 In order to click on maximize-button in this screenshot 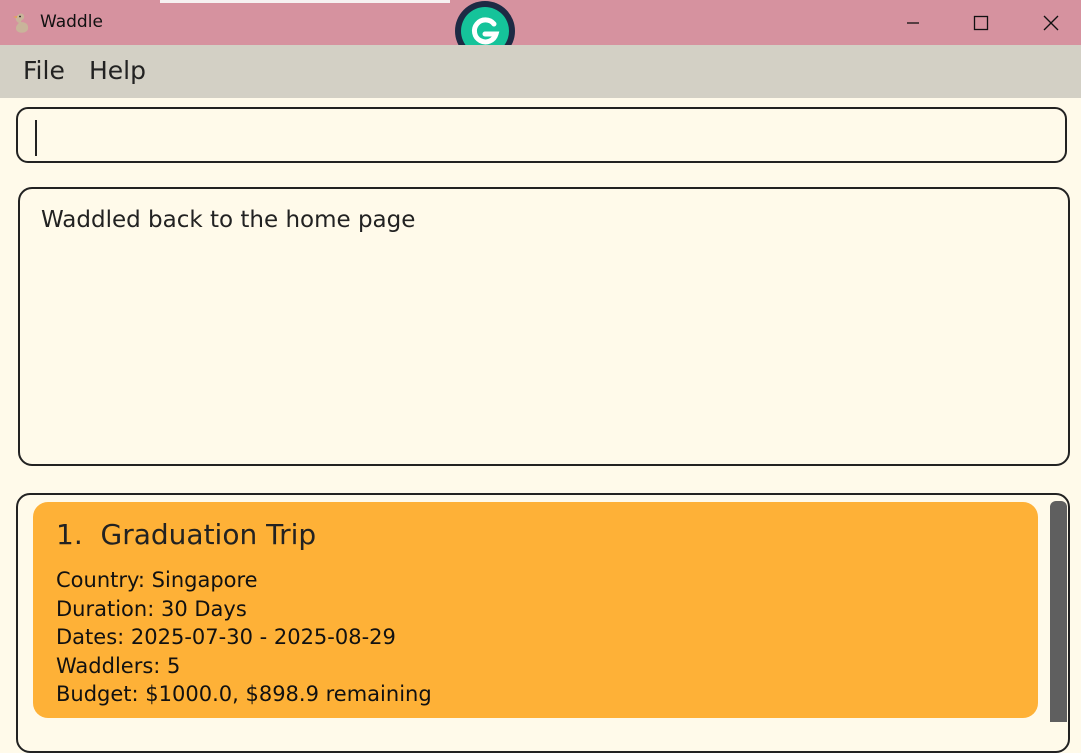, I will do `click(981, 22)`.